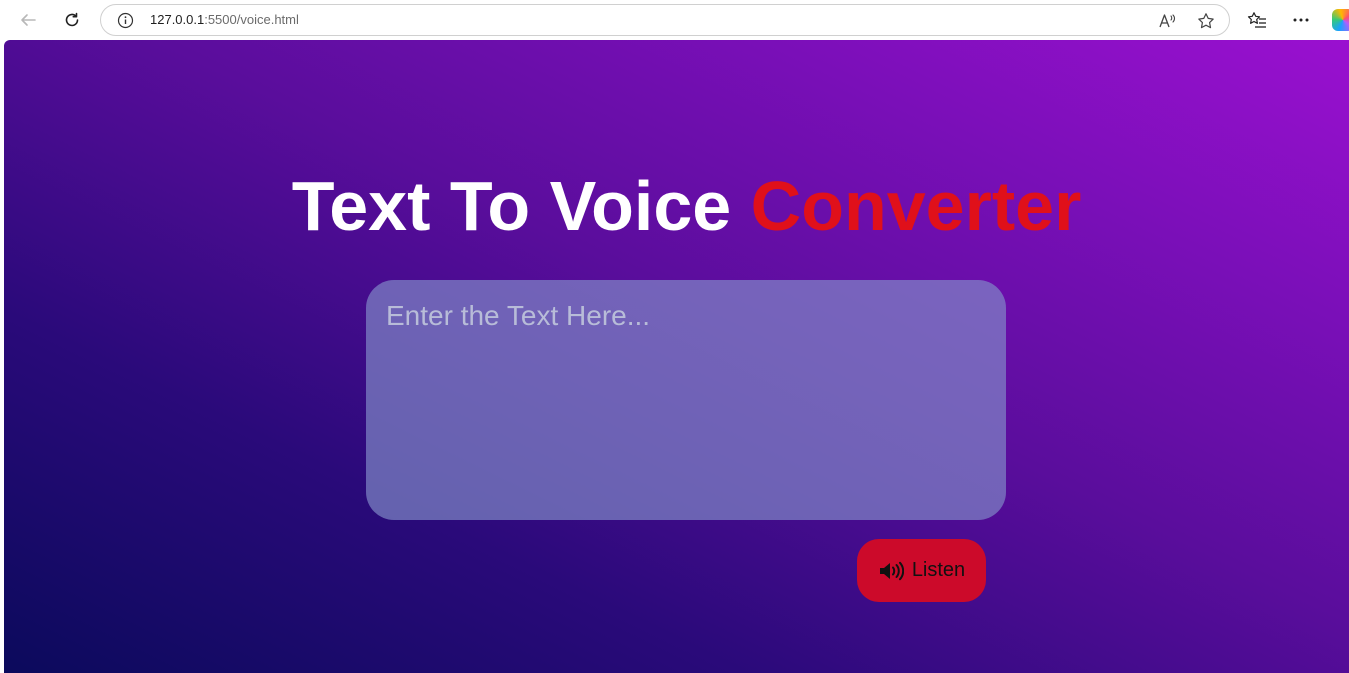  What do you see at coordinates (665, 20) in the screenshot?
I see `address-bar: 127.0.0.1:5500/voice.html` at bounding box center [665, 20].